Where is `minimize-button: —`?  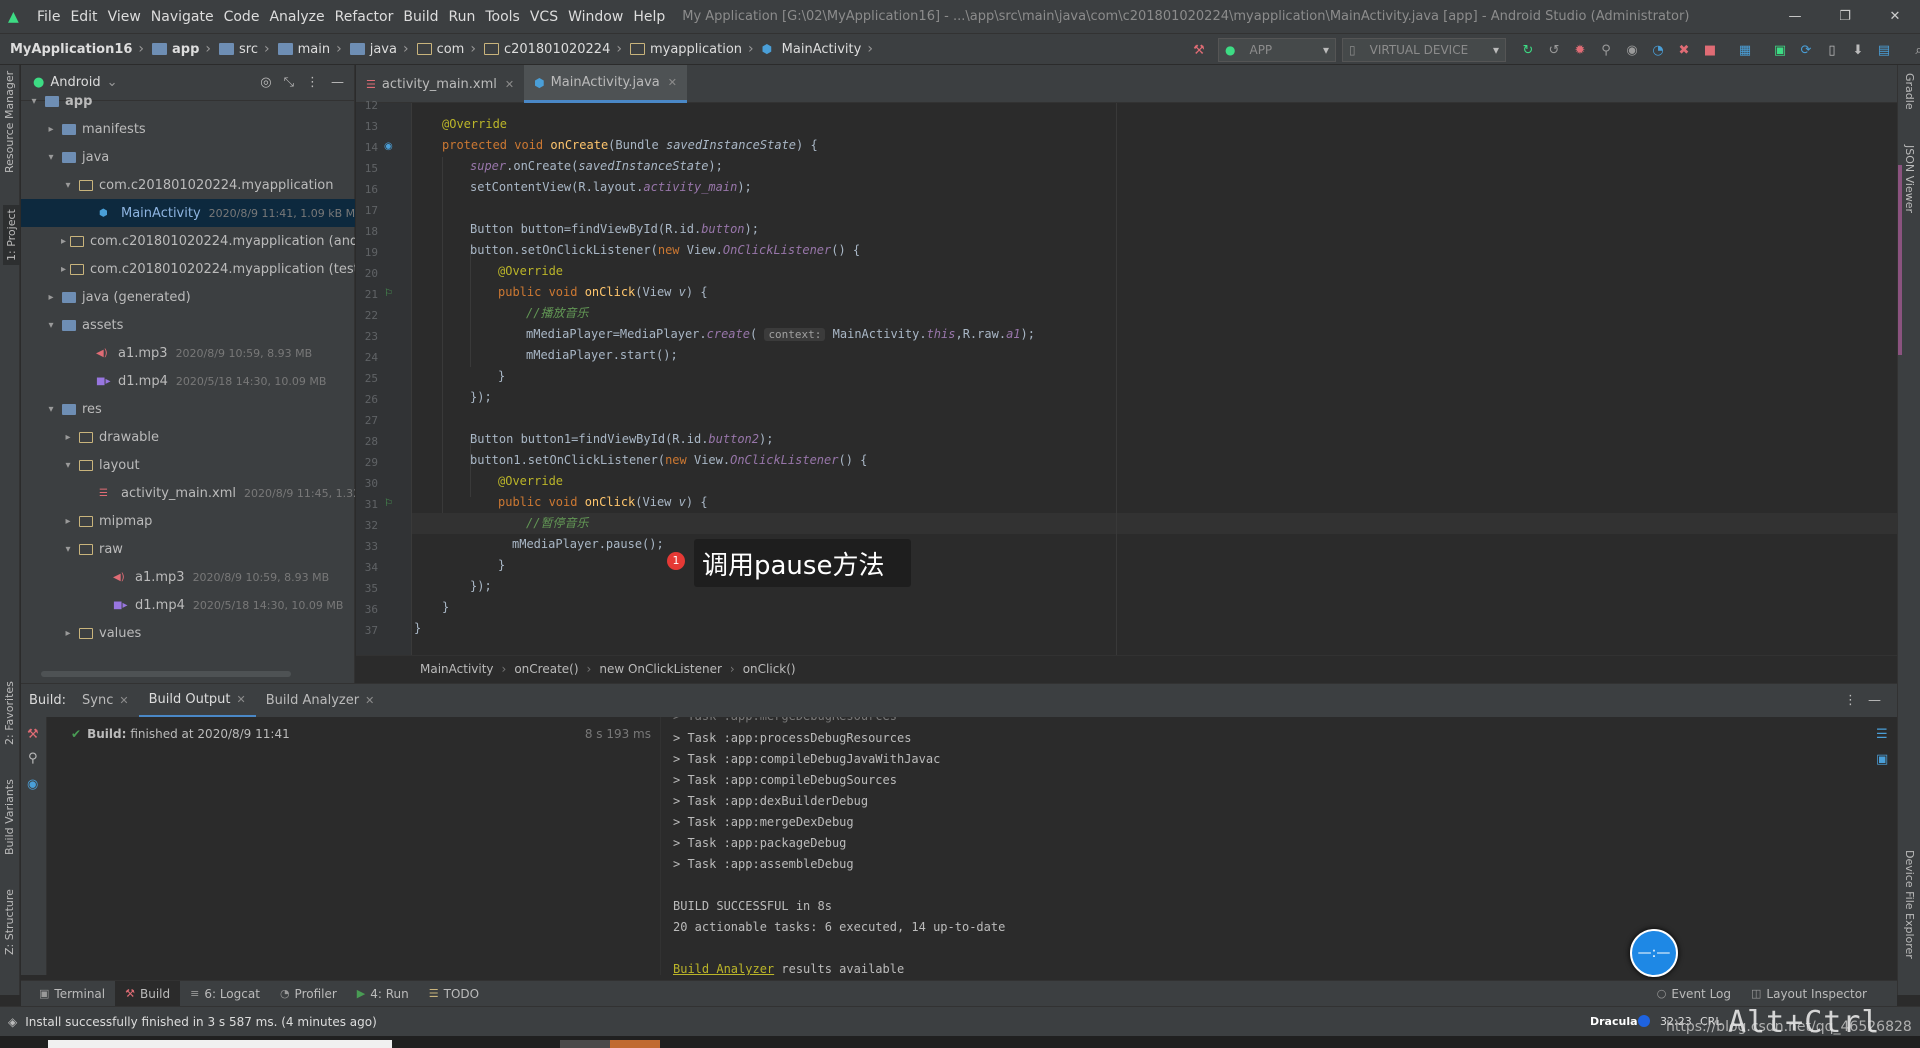
minimize-button: — is located at coordinates (1795, 16).